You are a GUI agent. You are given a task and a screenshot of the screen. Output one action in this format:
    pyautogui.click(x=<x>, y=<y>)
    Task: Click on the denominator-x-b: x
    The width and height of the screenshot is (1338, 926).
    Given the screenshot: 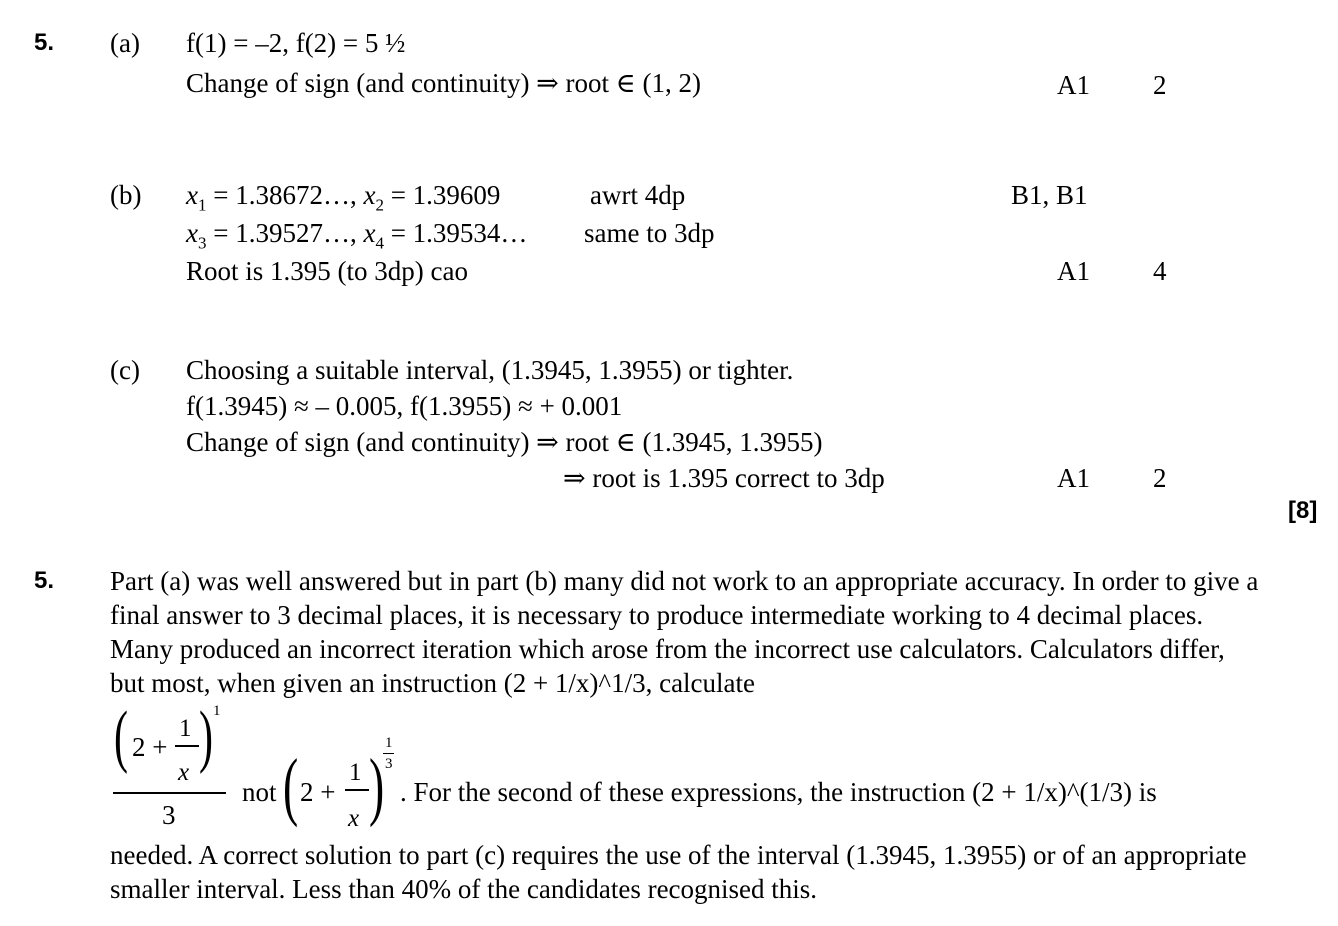 What is the action you would take?
    pyautogui.click(x=354, y=818)
    